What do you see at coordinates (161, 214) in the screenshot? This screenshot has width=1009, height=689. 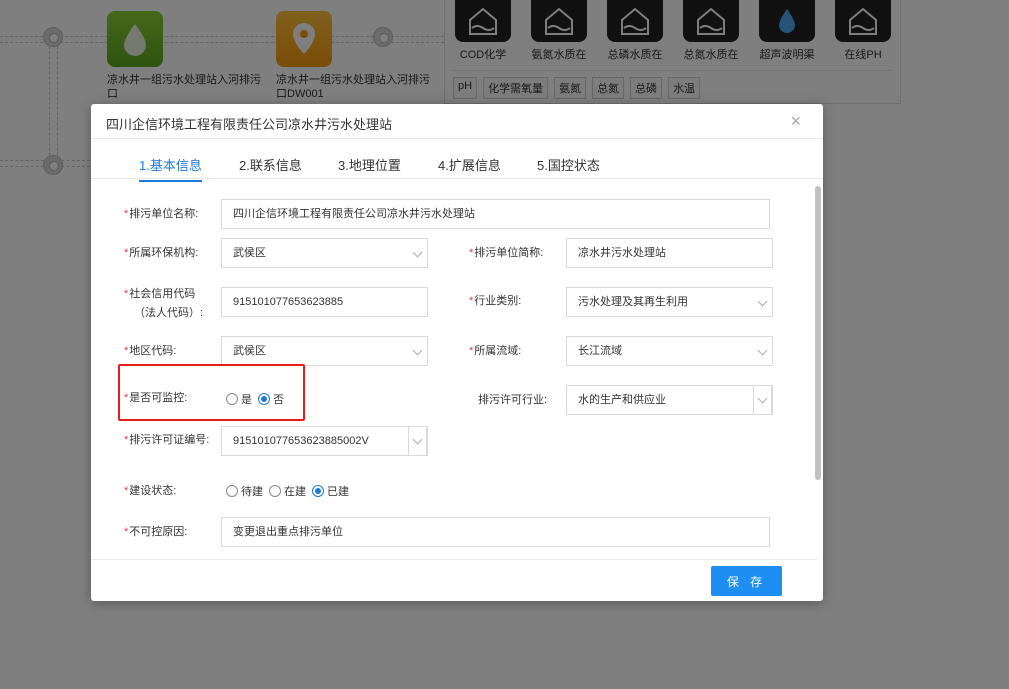 I see `unit-name-label: *排污单位名称:` at bounding box center [161, 214].